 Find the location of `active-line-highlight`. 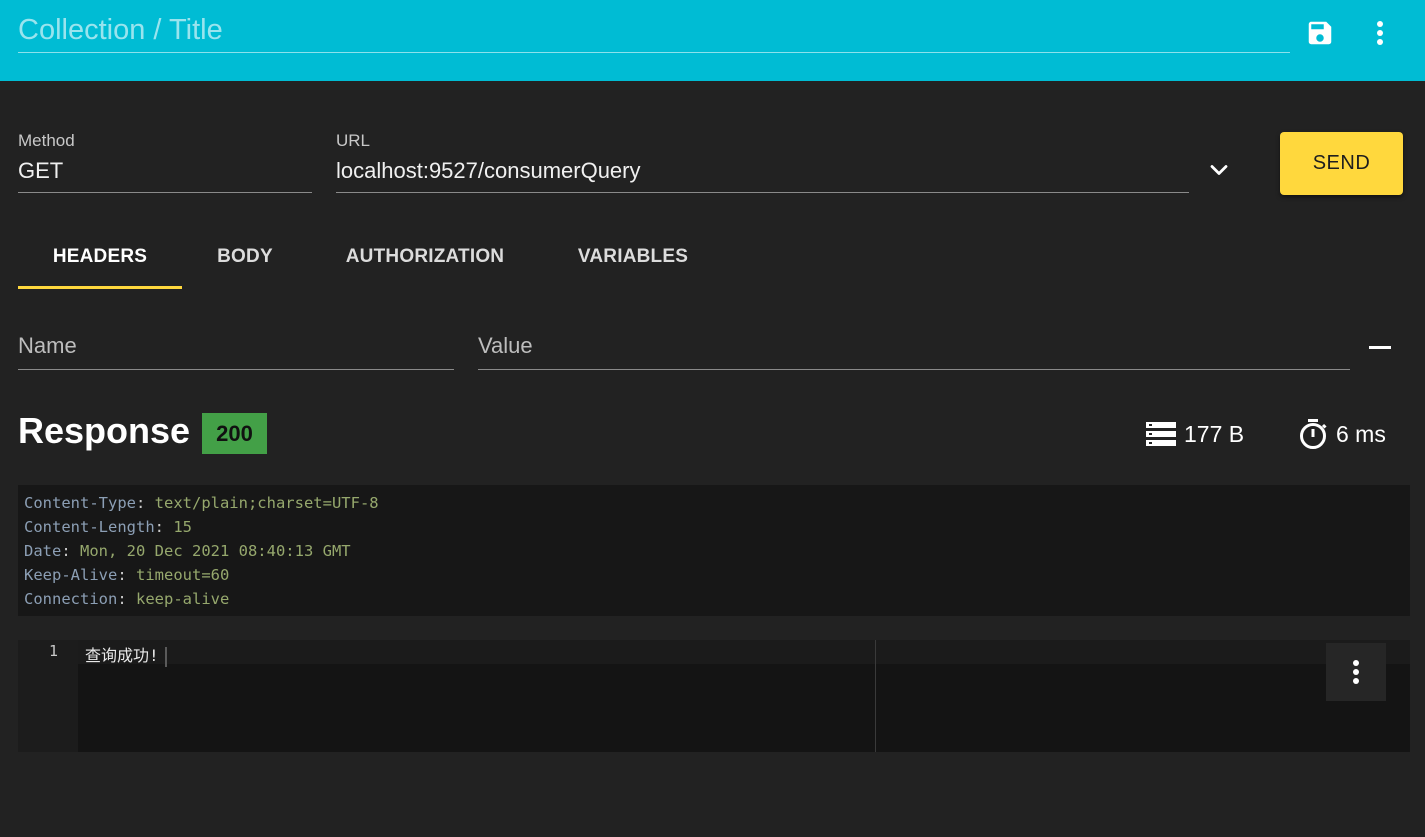

active-line-highlight is located at coordinates (744, 652).